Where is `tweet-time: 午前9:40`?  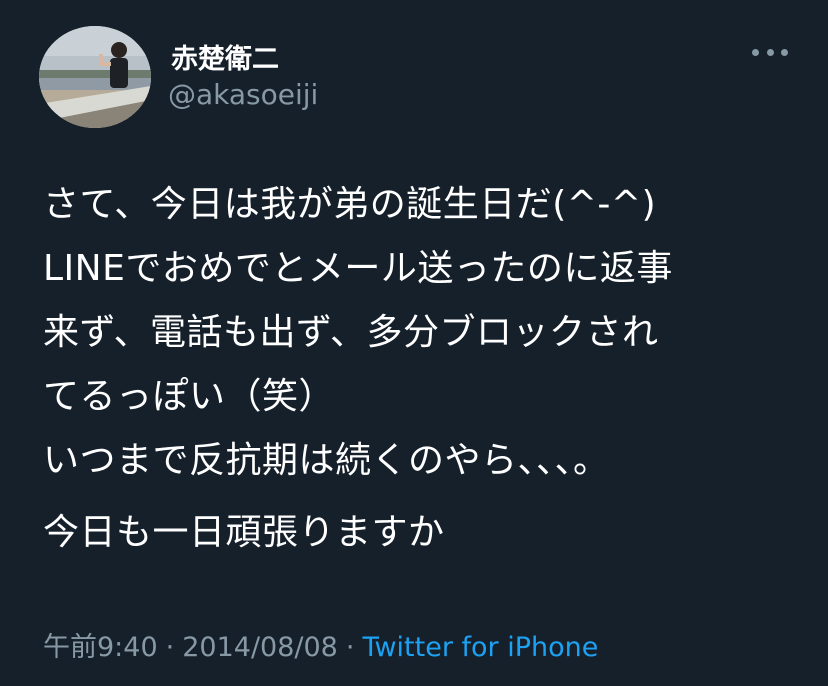 tweet-time: 午前9:40 is located at coordinates (100, 647).